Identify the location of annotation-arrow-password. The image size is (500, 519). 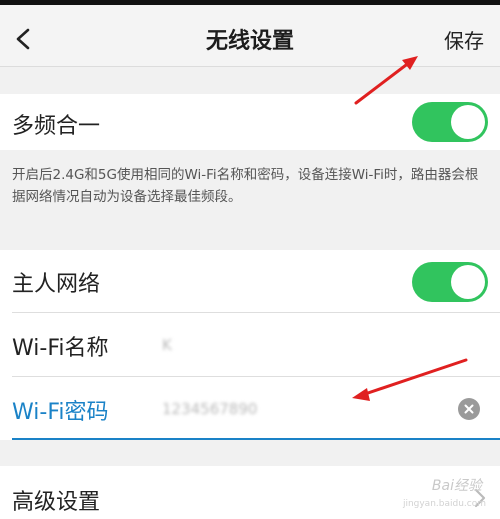
(410, 379).